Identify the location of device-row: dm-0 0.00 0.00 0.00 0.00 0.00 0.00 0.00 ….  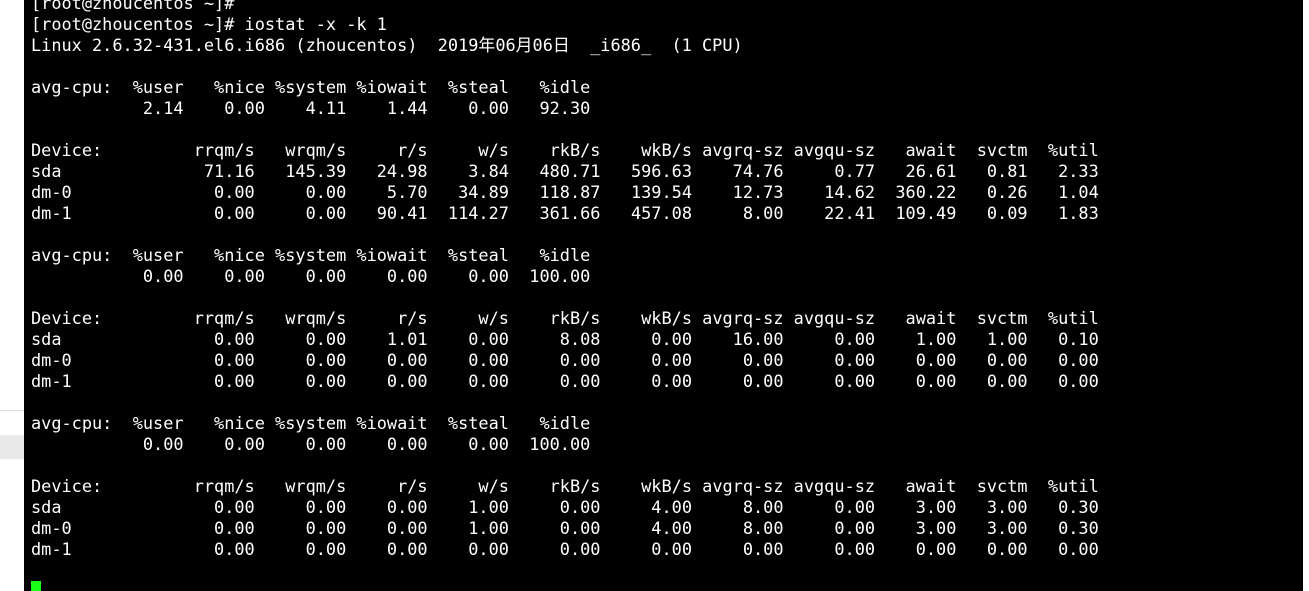
(565, 360).